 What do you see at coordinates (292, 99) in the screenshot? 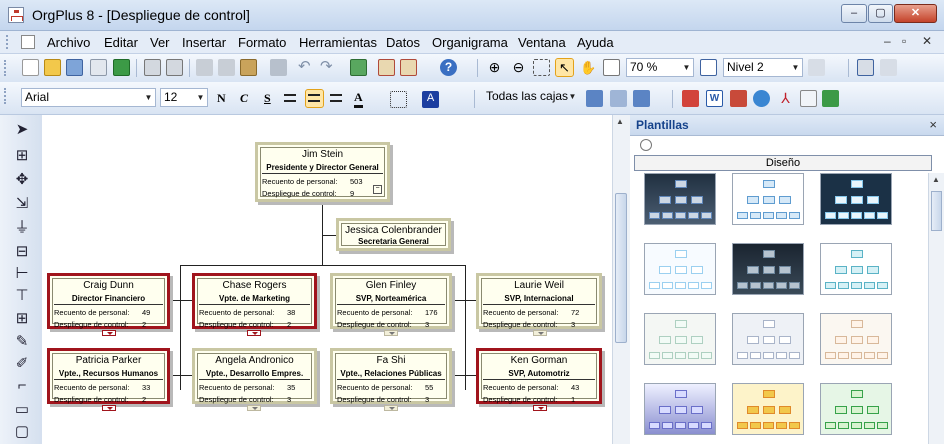
I see `align-left-icon` at bounding box center [292, 99].